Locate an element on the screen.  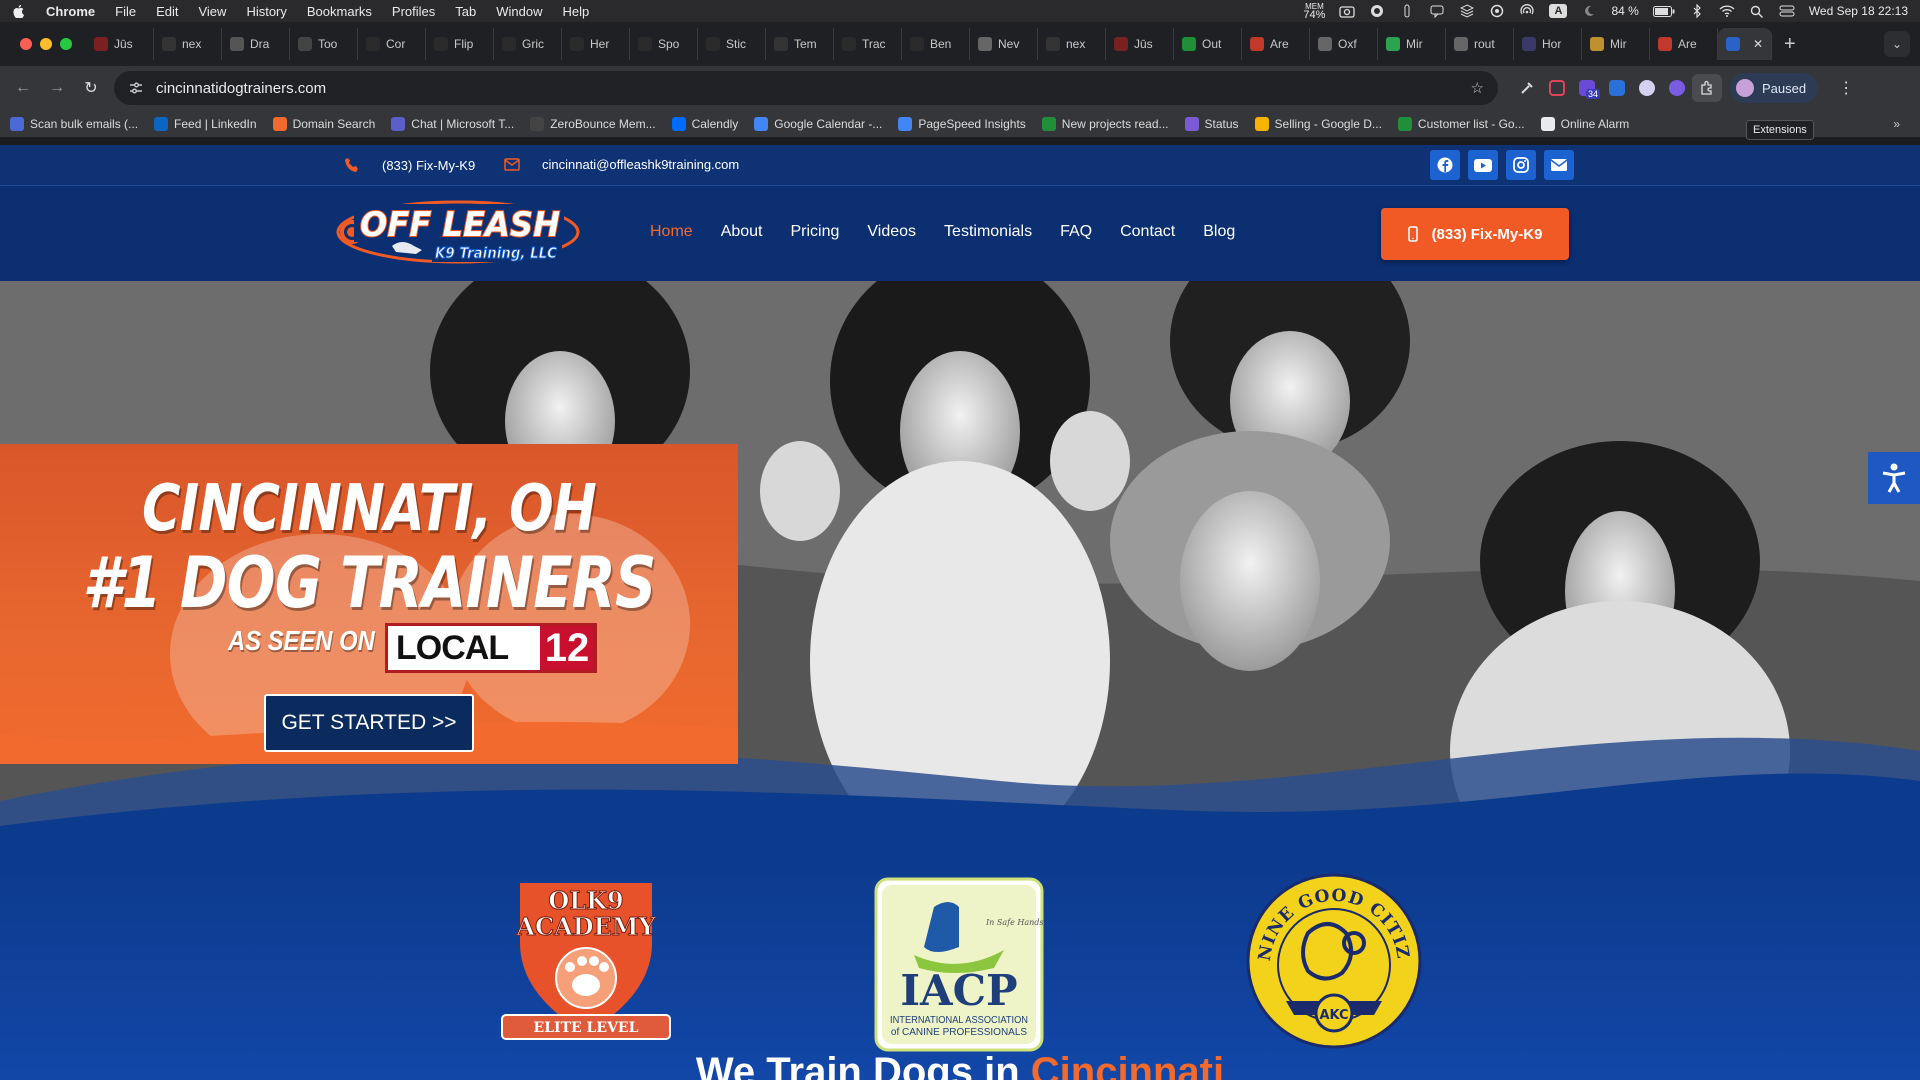
menu-bookmarks: Bookmarks is located at coordinates (339, 11).